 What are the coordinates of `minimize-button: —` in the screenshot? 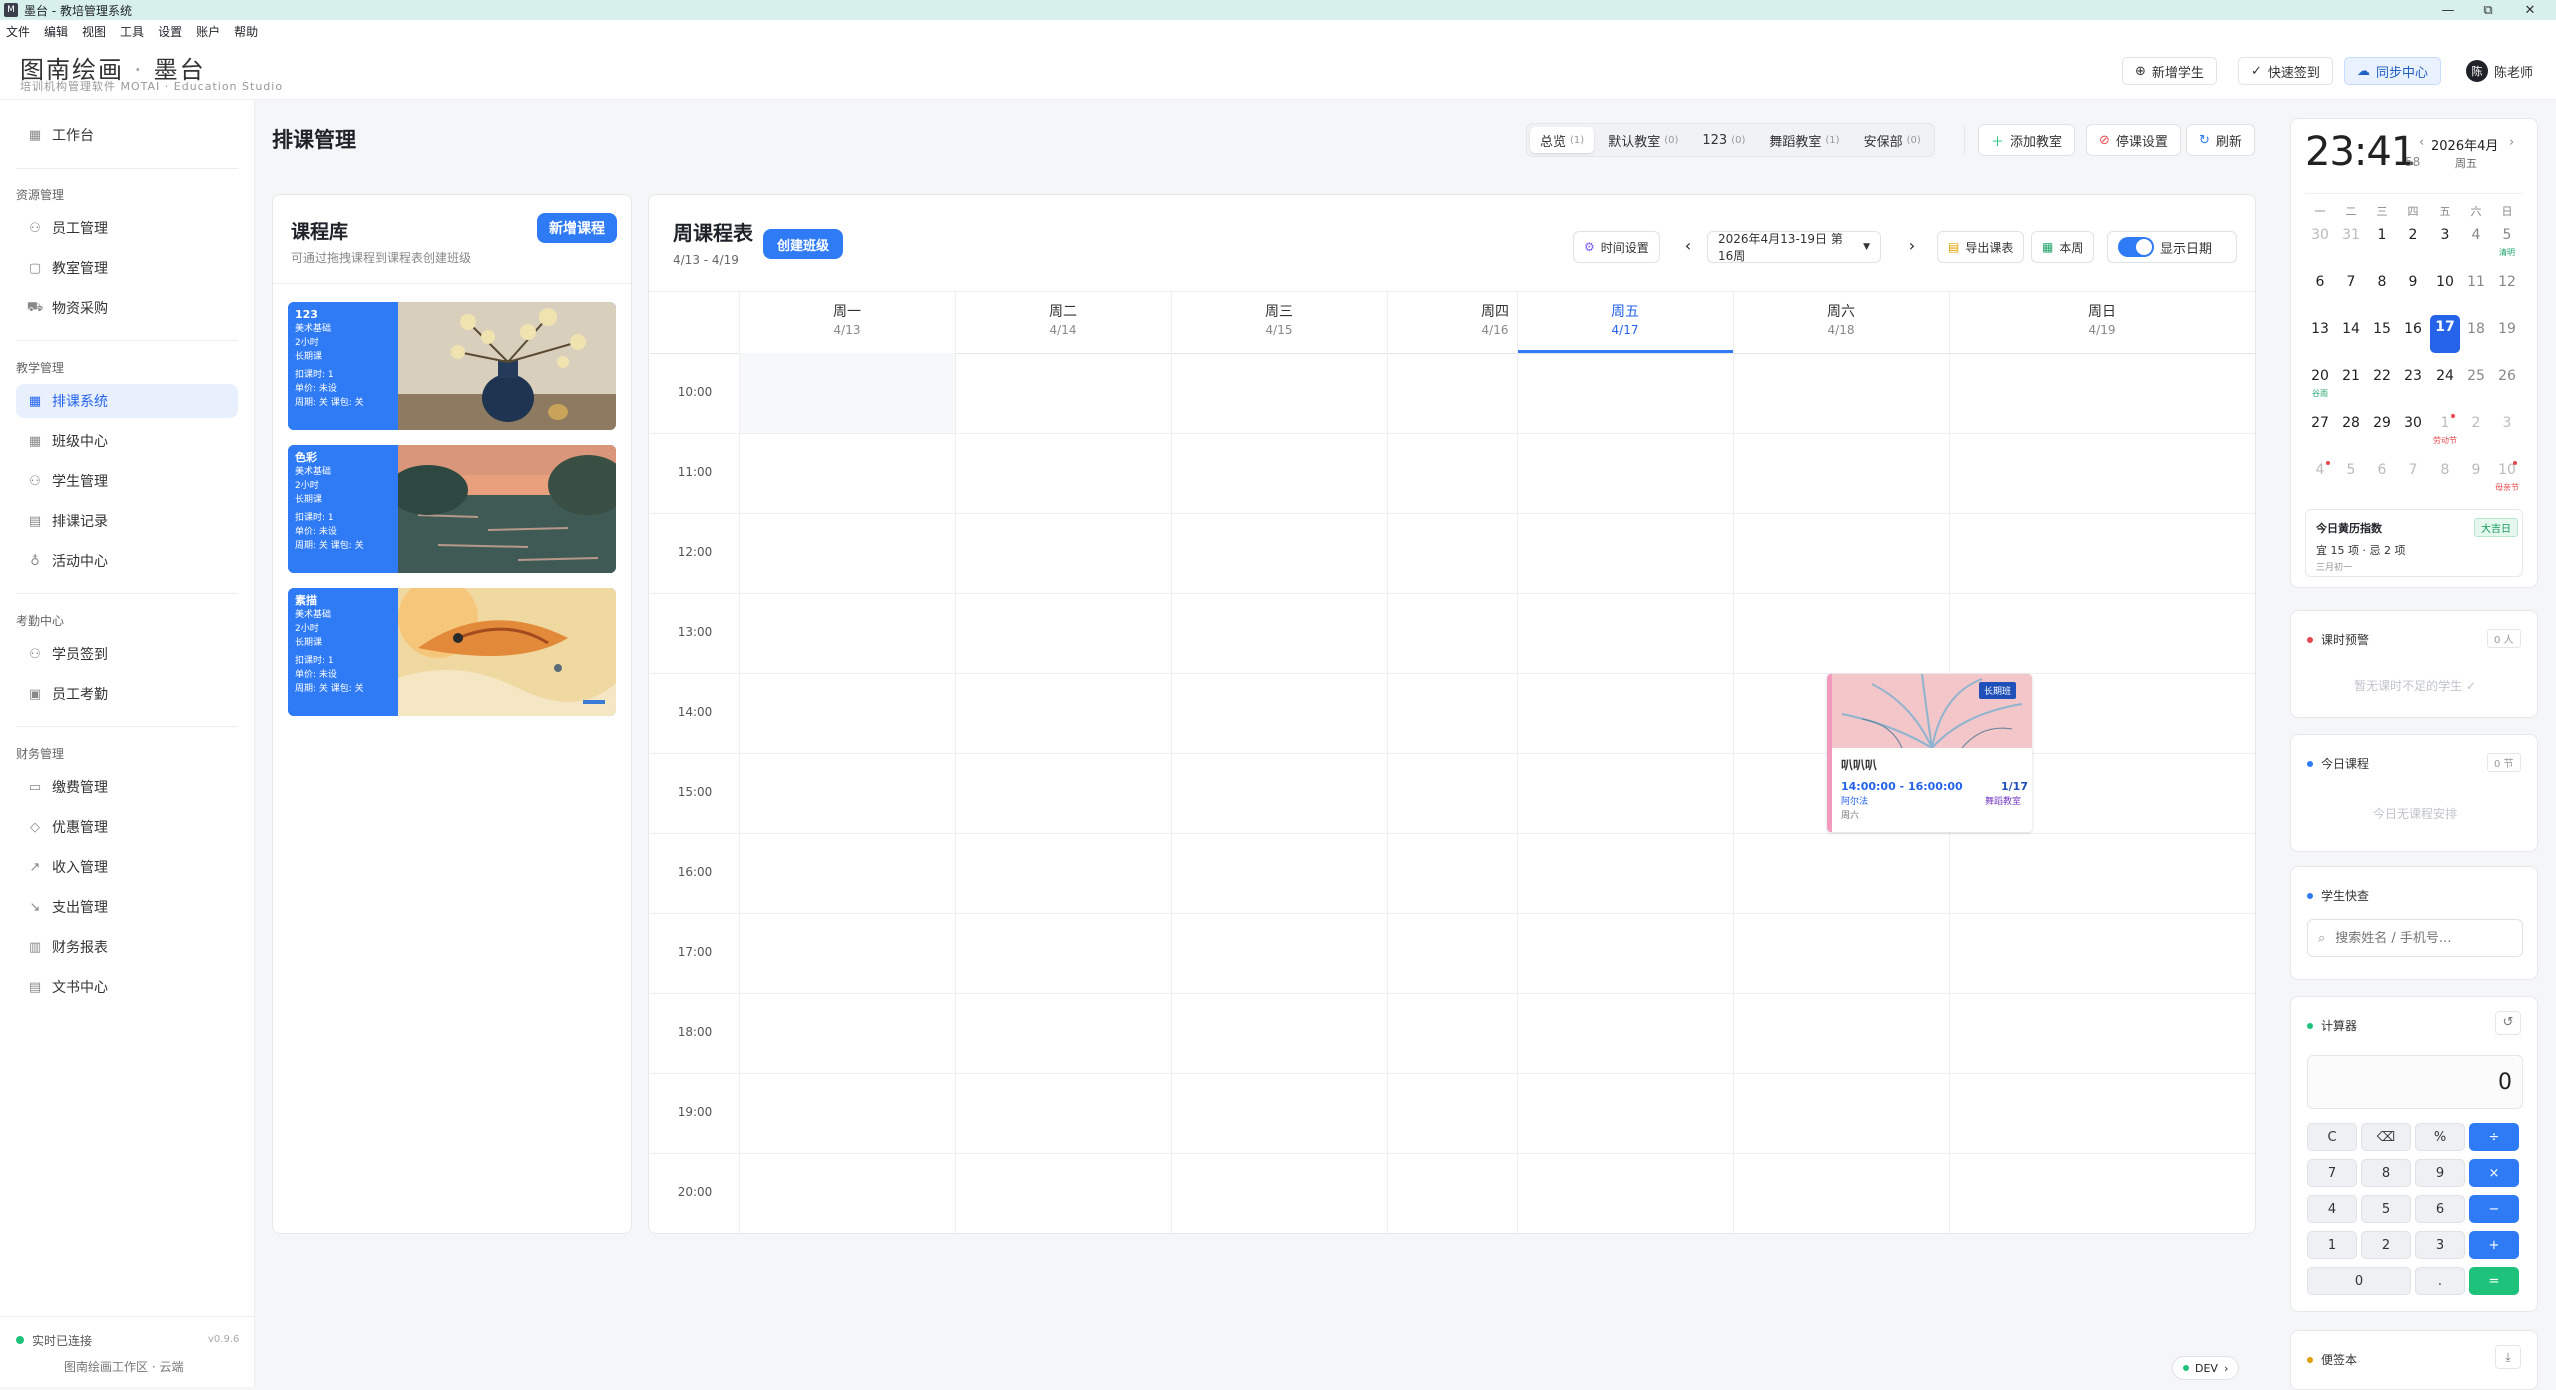 It's located at (2448, 10).